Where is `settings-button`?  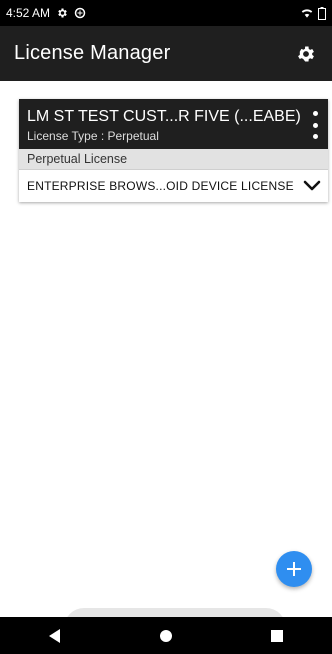
settings-button is located at coordinates (306, 54).